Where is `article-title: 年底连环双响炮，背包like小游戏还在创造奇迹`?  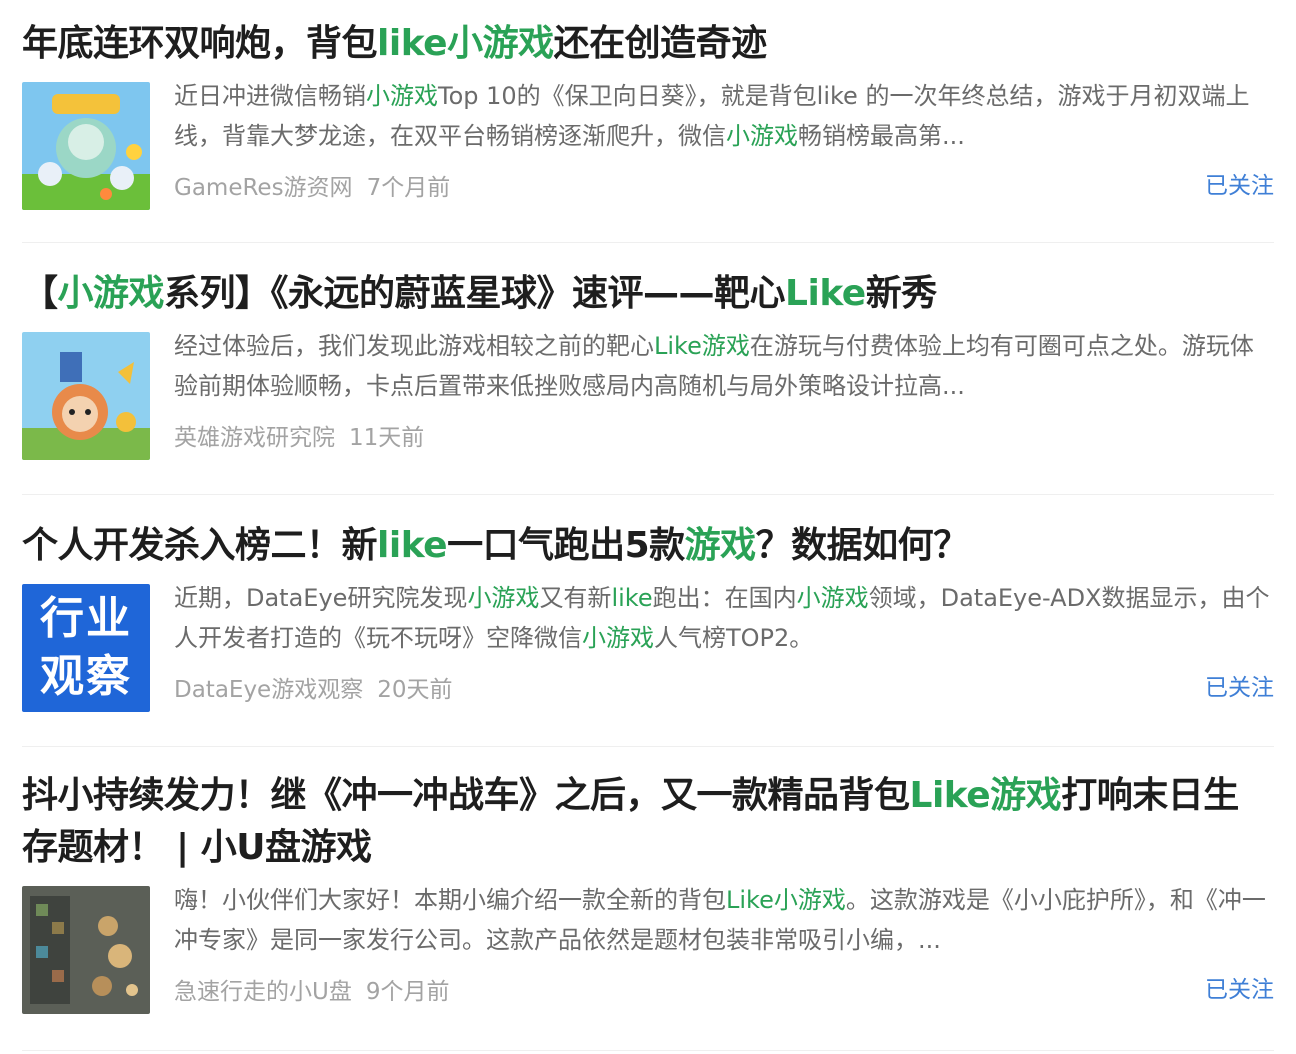
article-title: 年底连环双响炮，背包like小游戏还在创造奇迹 is located at coordinates (648, 44).